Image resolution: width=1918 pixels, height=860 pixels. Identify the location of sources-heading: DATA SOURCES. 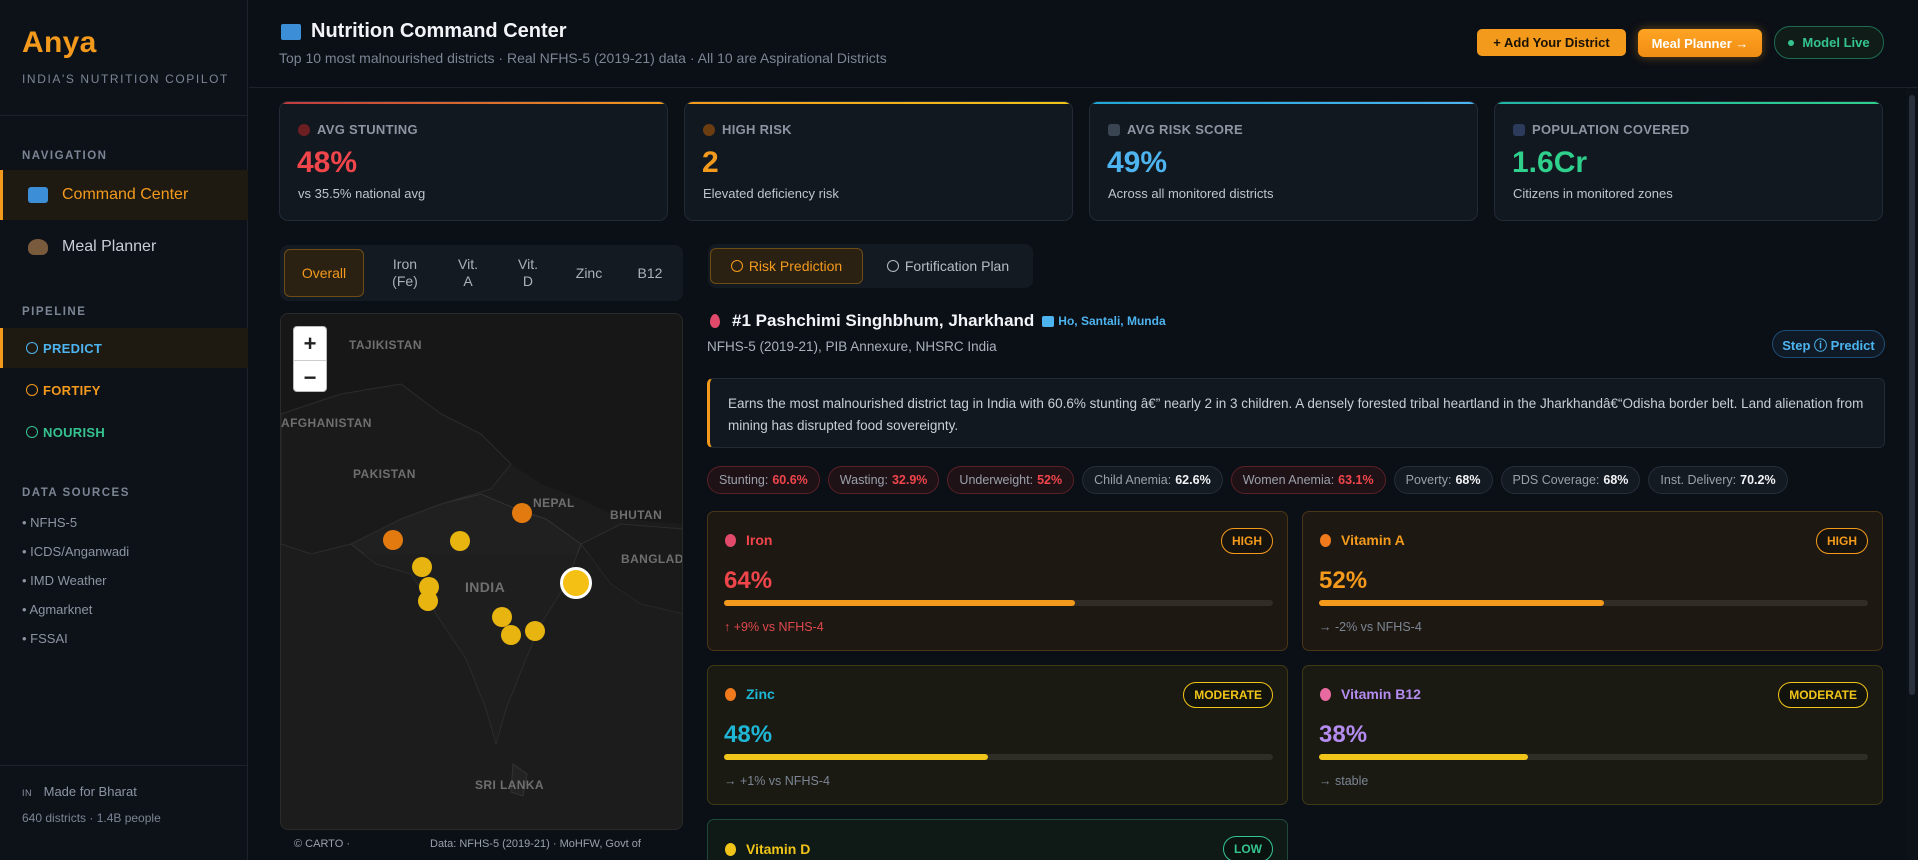
(76, 493).